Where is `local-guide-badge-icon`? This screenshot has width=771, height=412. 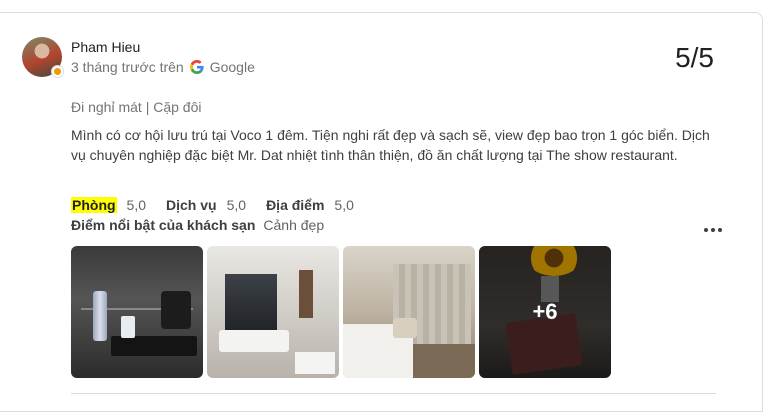 local-guide-badge-icon is located at coordinates (57, 71).